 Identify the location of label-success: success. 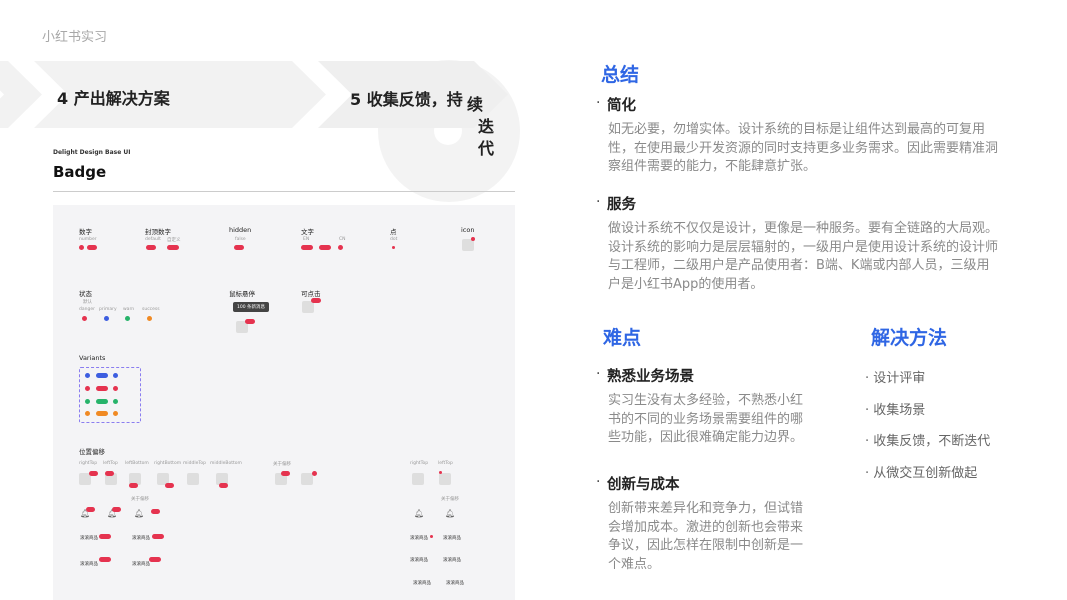
(151, 309).